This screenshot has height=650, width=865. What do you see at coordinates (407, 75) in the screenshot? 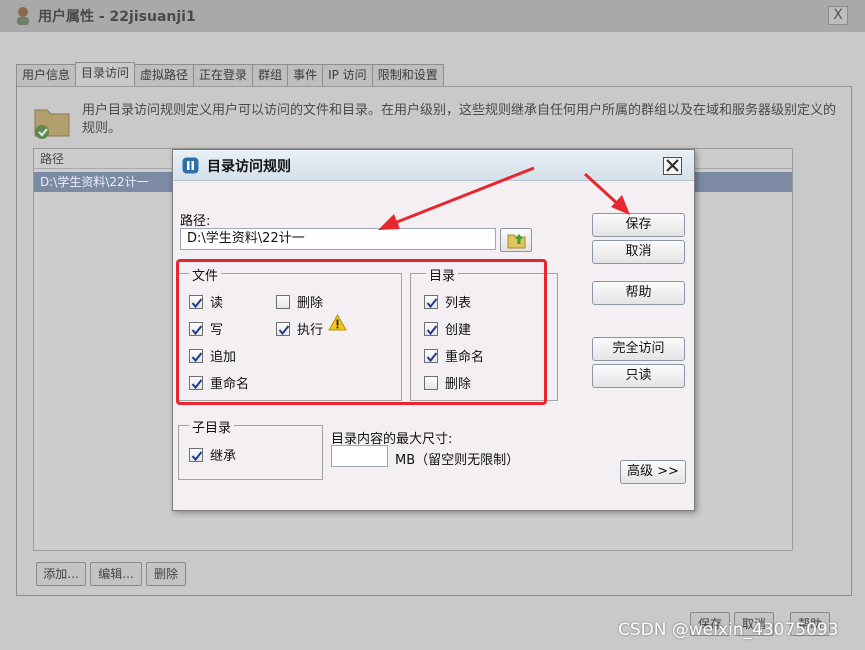
I see `tab-limits-settings: 限制和设置` at bounding box center [407, 75].